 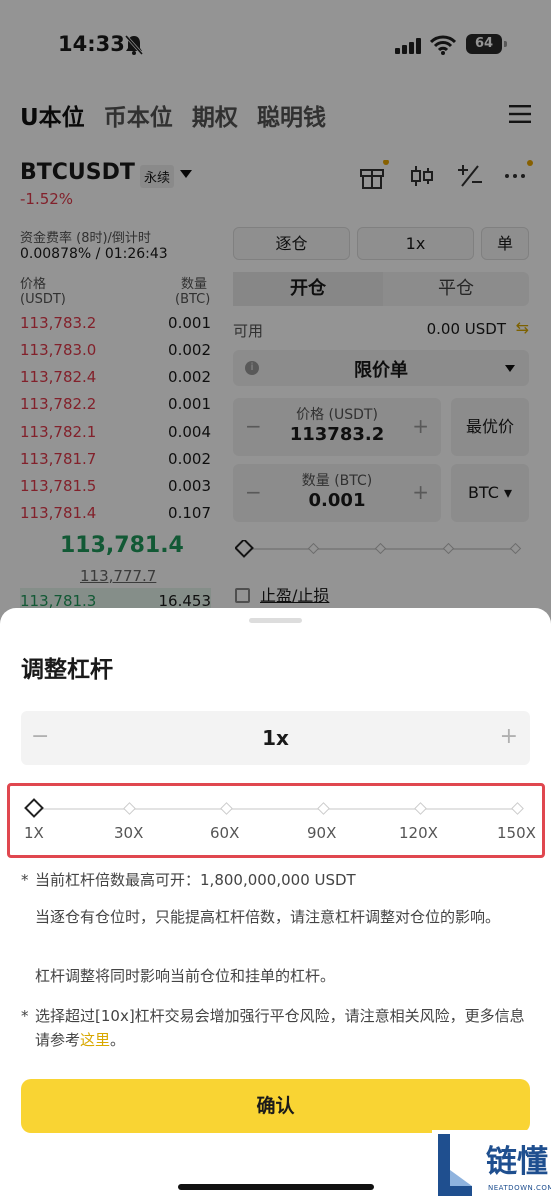 What do you see at coordinates (268, 917) in the screenshot?
I see `note-isolated: 当逐仓有仓位时，只能提高杠杆倍数，请注意杠杆调整对仓位的影响。` at bounding box center [268, 917].